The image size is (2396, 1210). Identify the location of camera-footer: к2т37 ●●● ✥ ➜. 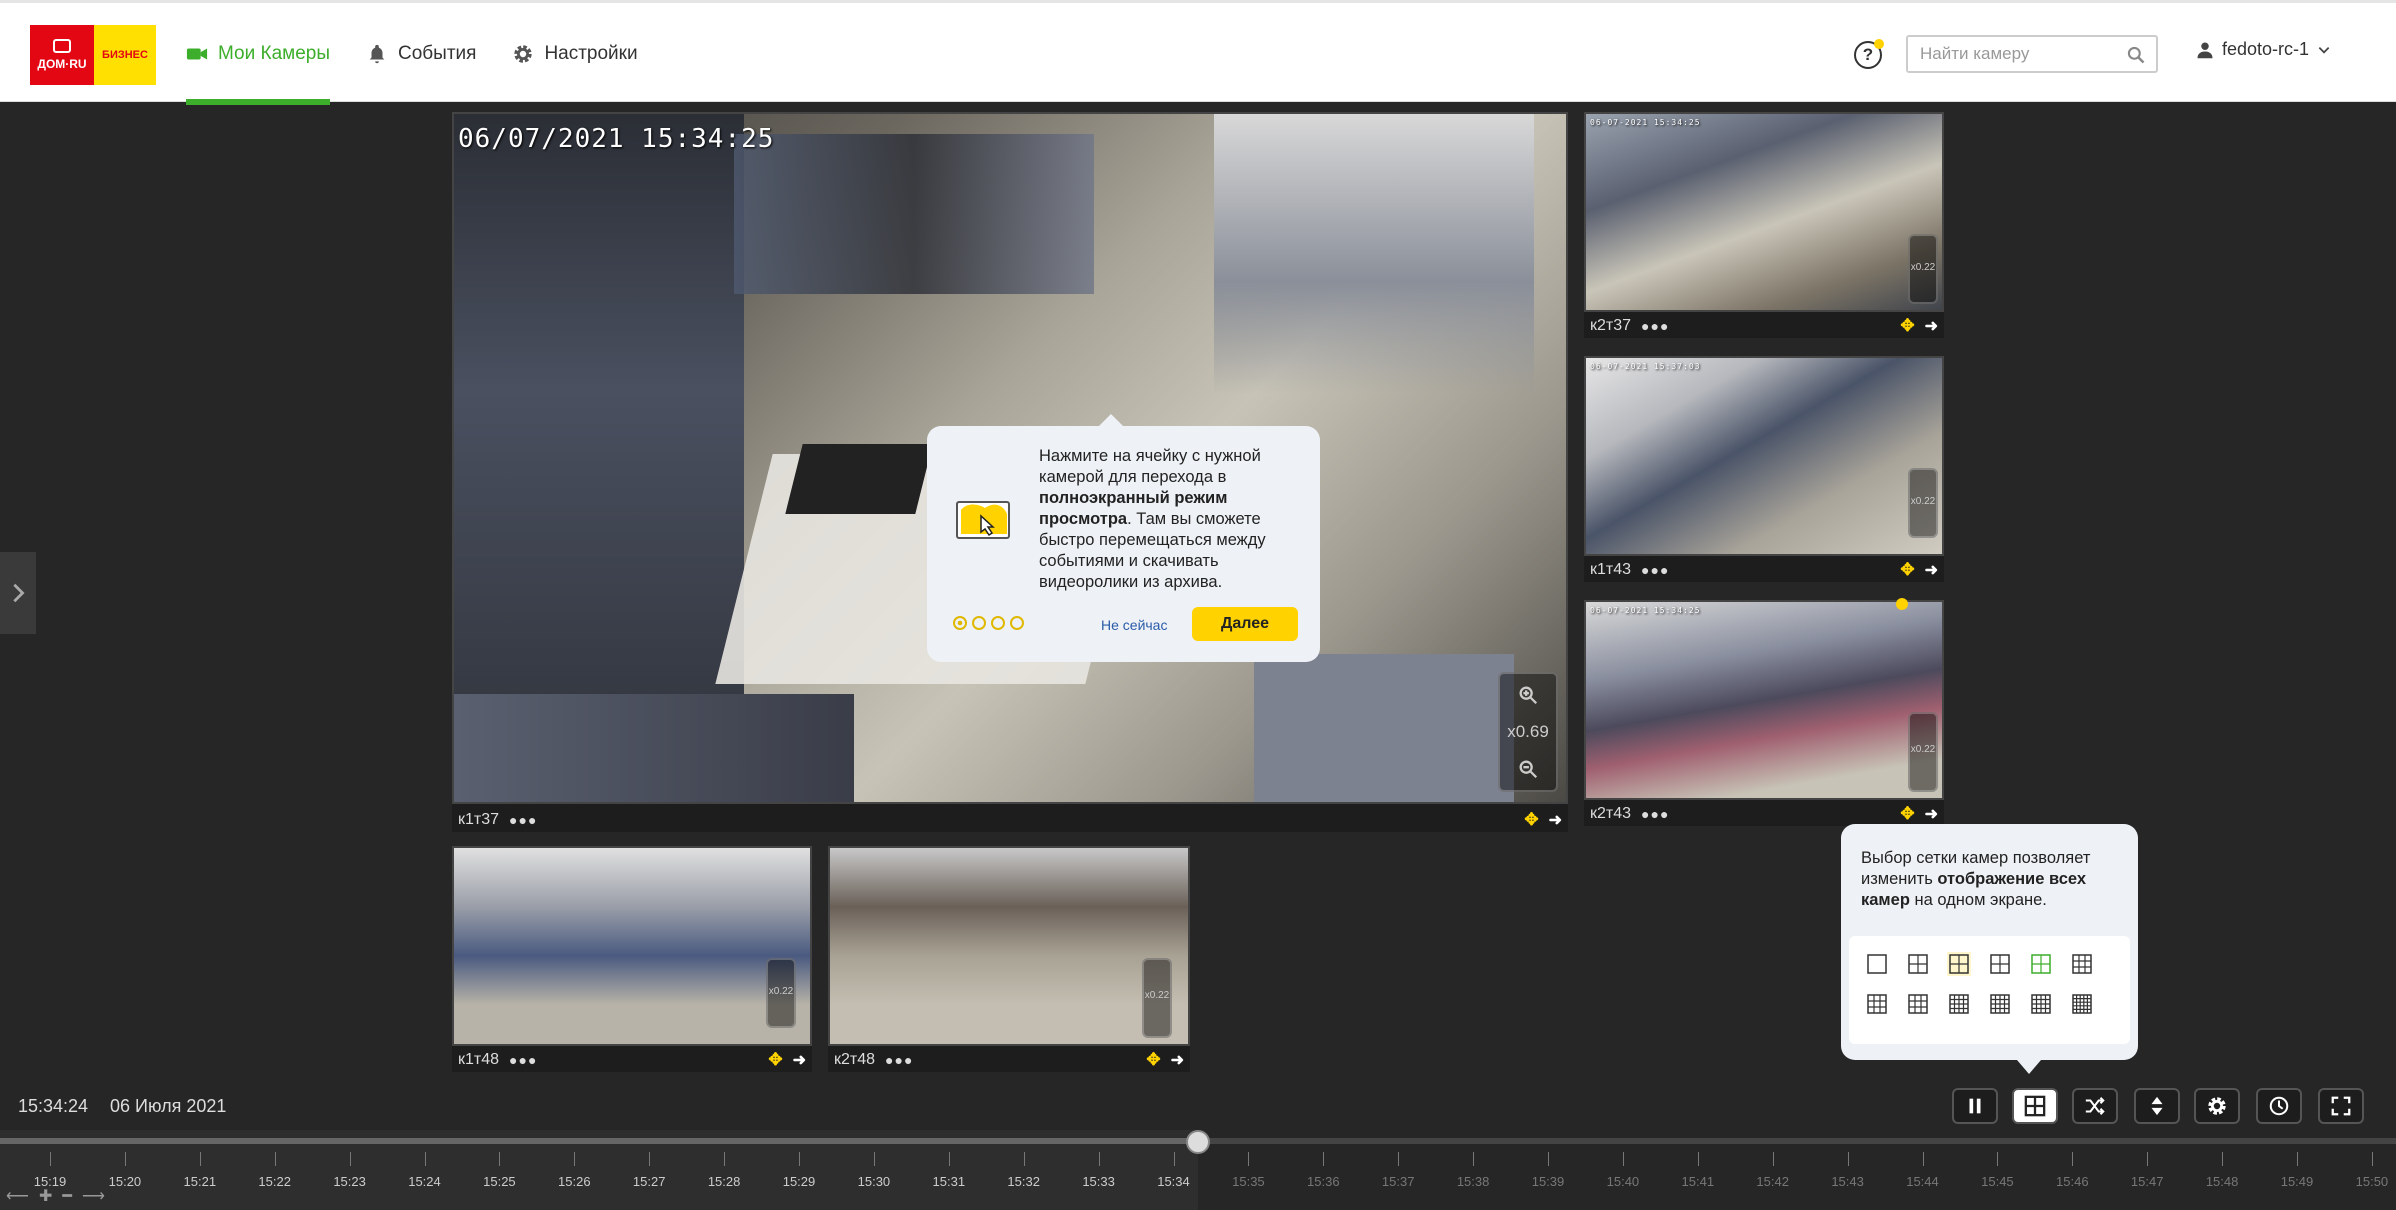
(1764, 326).